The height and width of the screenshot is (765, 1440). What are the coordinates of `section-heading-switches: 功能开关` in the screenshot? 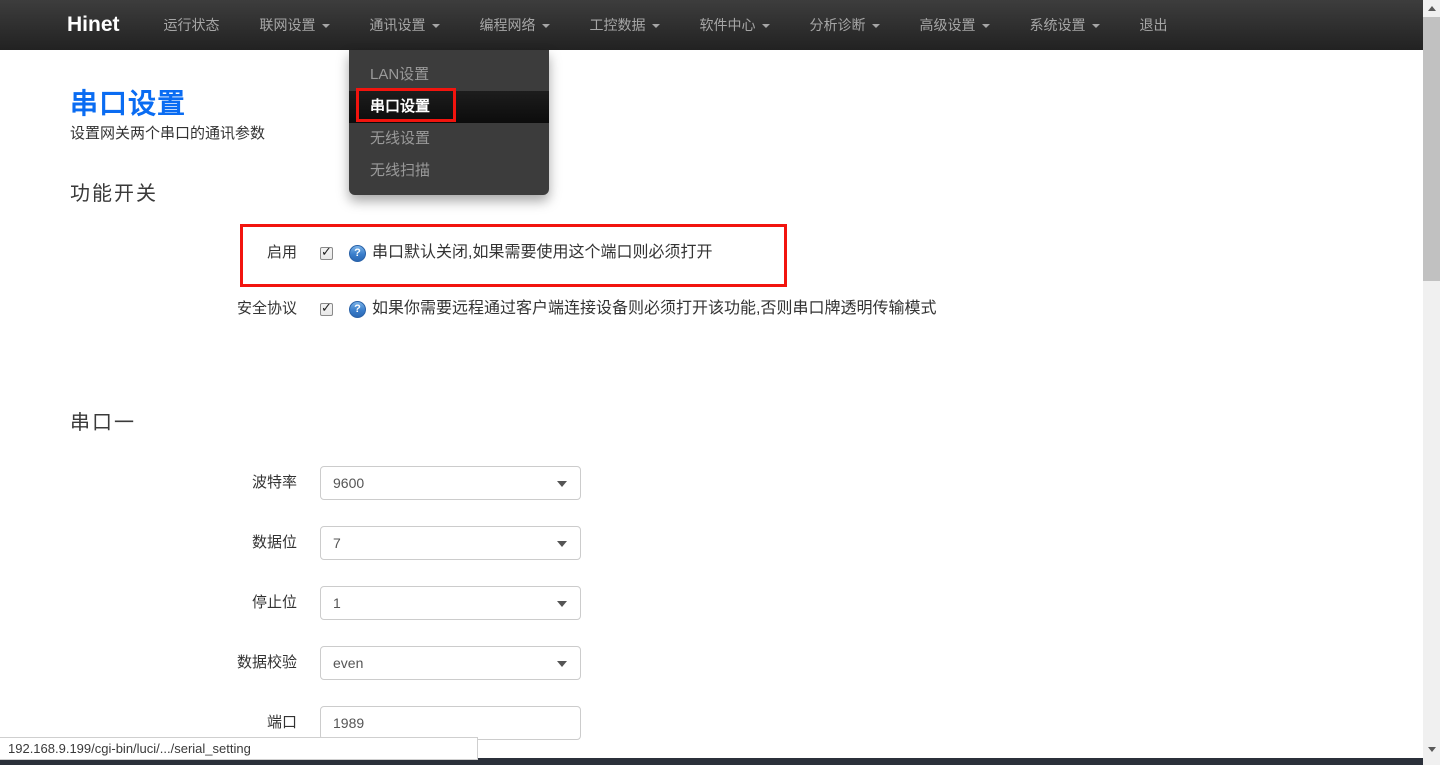 It's located at (114, 194).